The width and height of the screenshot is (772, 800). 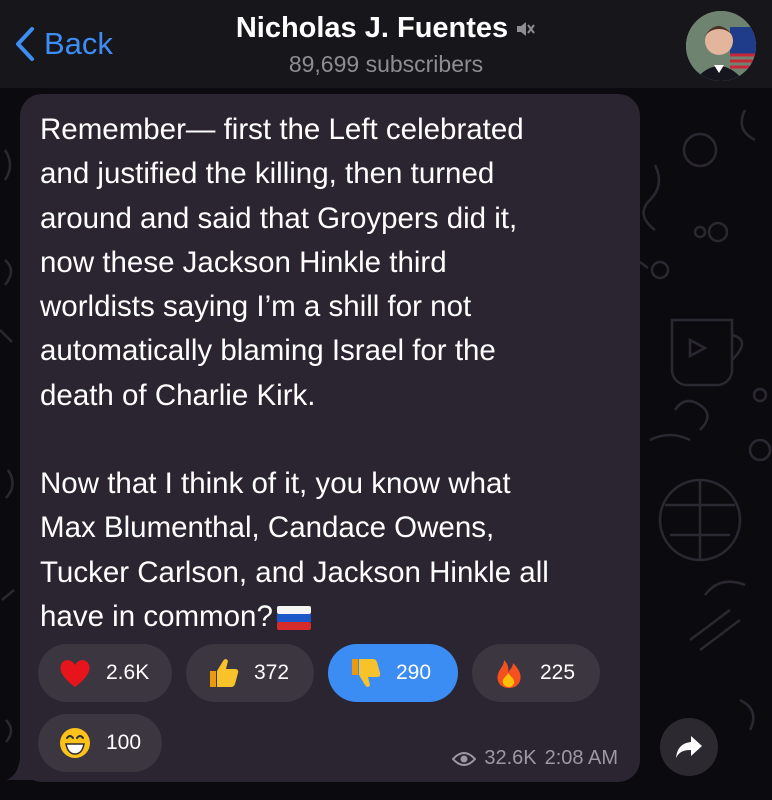 I want to click on russian-flag-icon, so click(x=293, y=617).